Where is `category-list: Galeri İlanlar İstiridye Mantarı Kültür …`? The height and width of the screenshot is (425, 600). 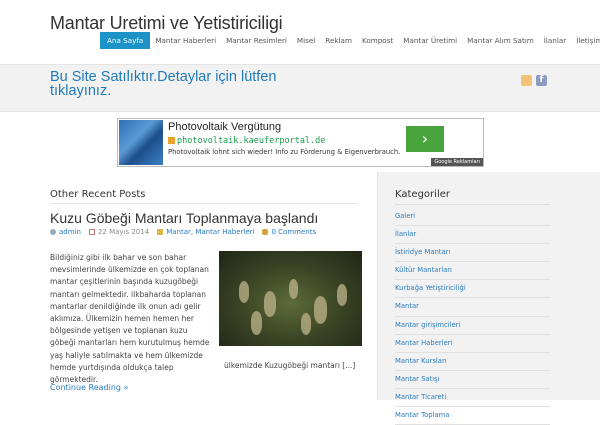 category-list: Galeri İlanlar İstiridye Mantarı Kültür … is located at coordinates (472, 316).